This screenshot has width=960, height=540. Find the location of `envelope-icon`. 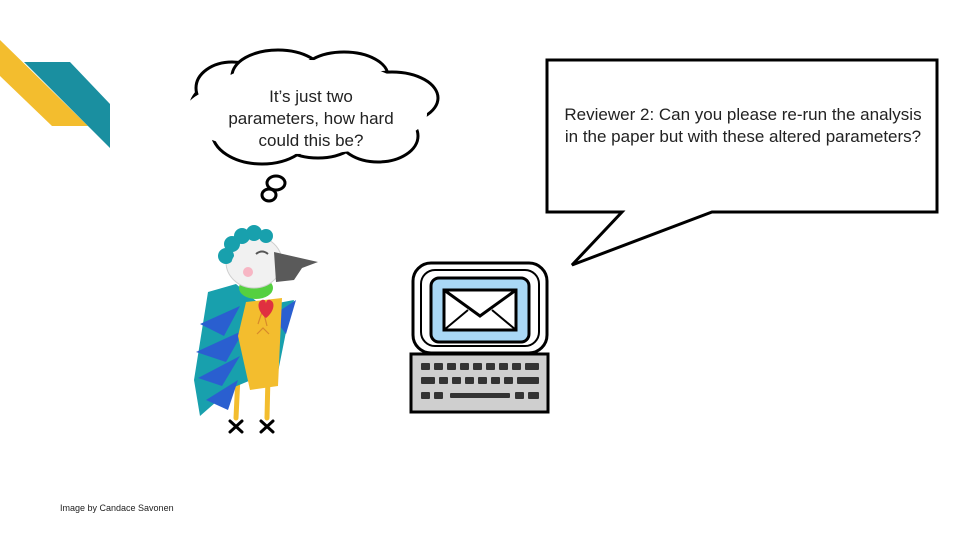

envelope-icon is located at coordinates (480, 310).